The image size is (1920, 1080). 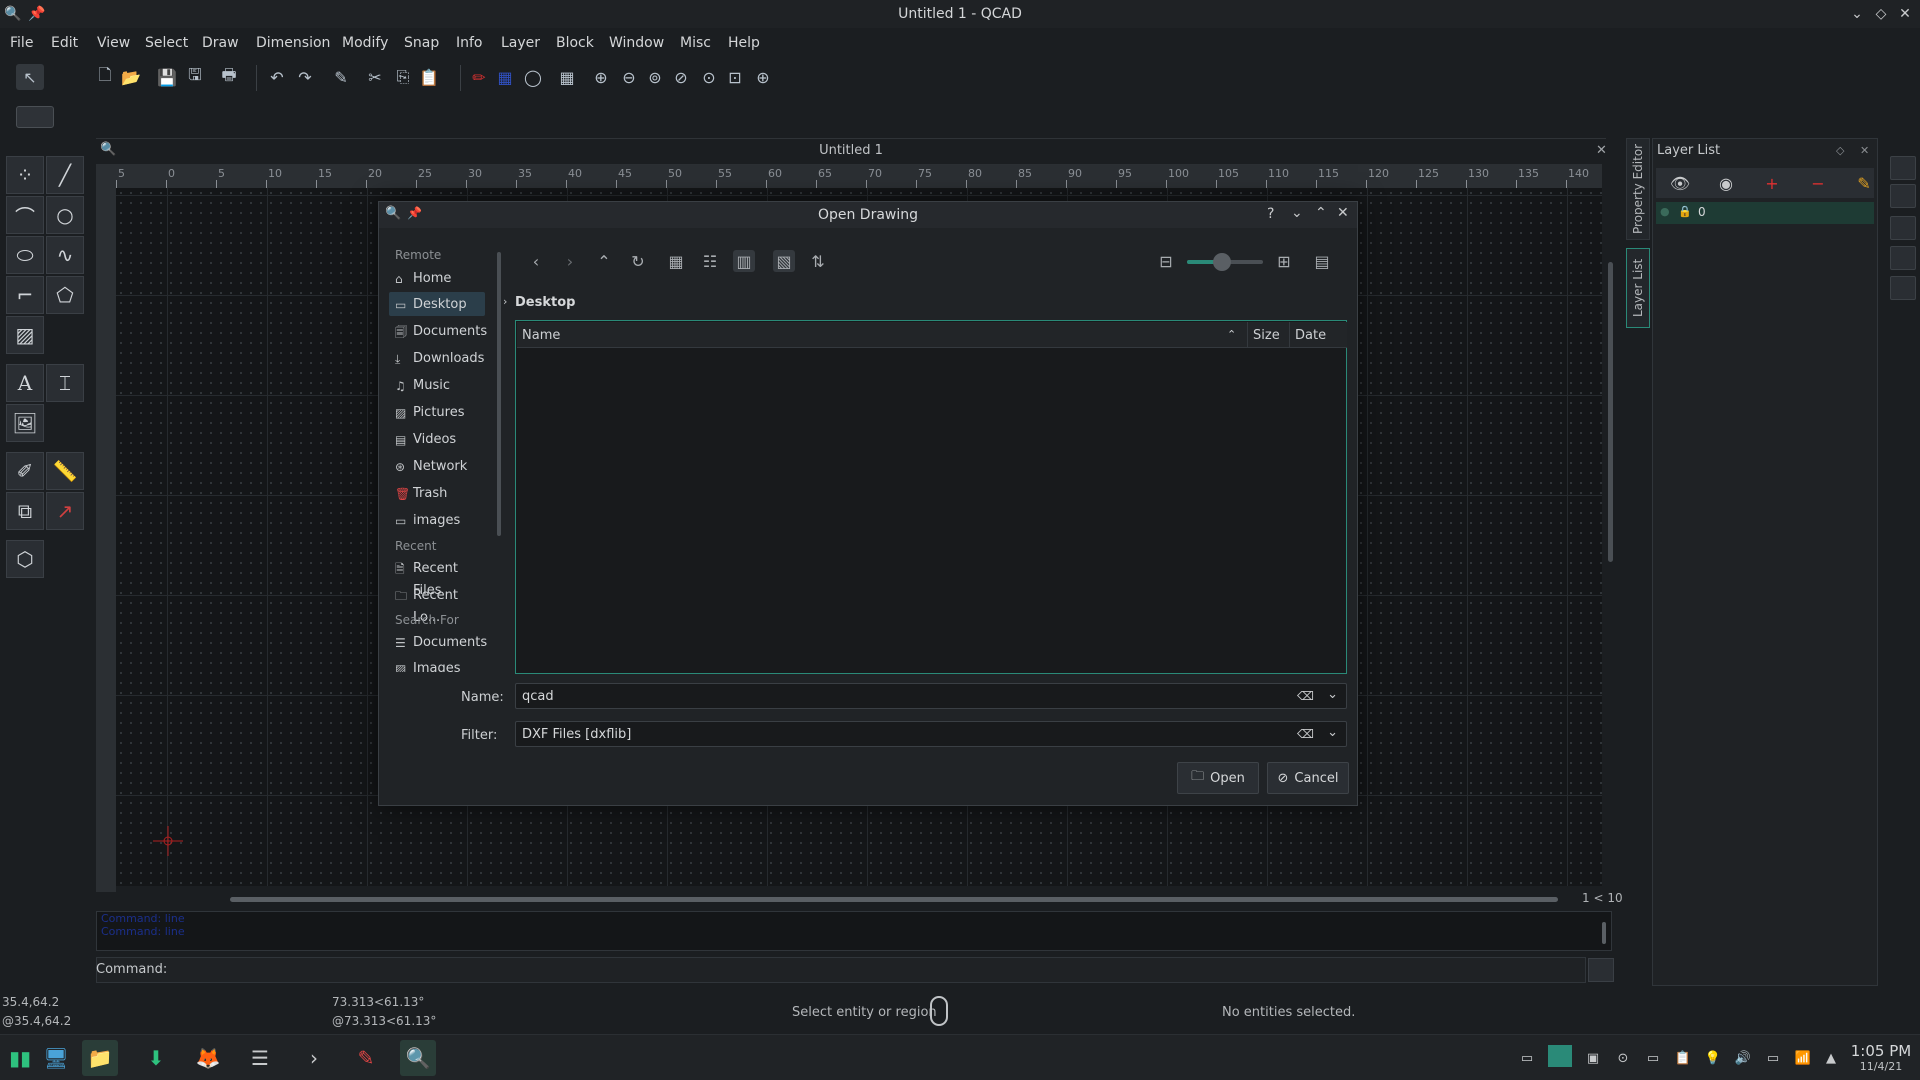 What do you see at coordinates (314, 1058) in the screenshot?
I see `terminal-icon: ›` at bounding box center [314, 1058].